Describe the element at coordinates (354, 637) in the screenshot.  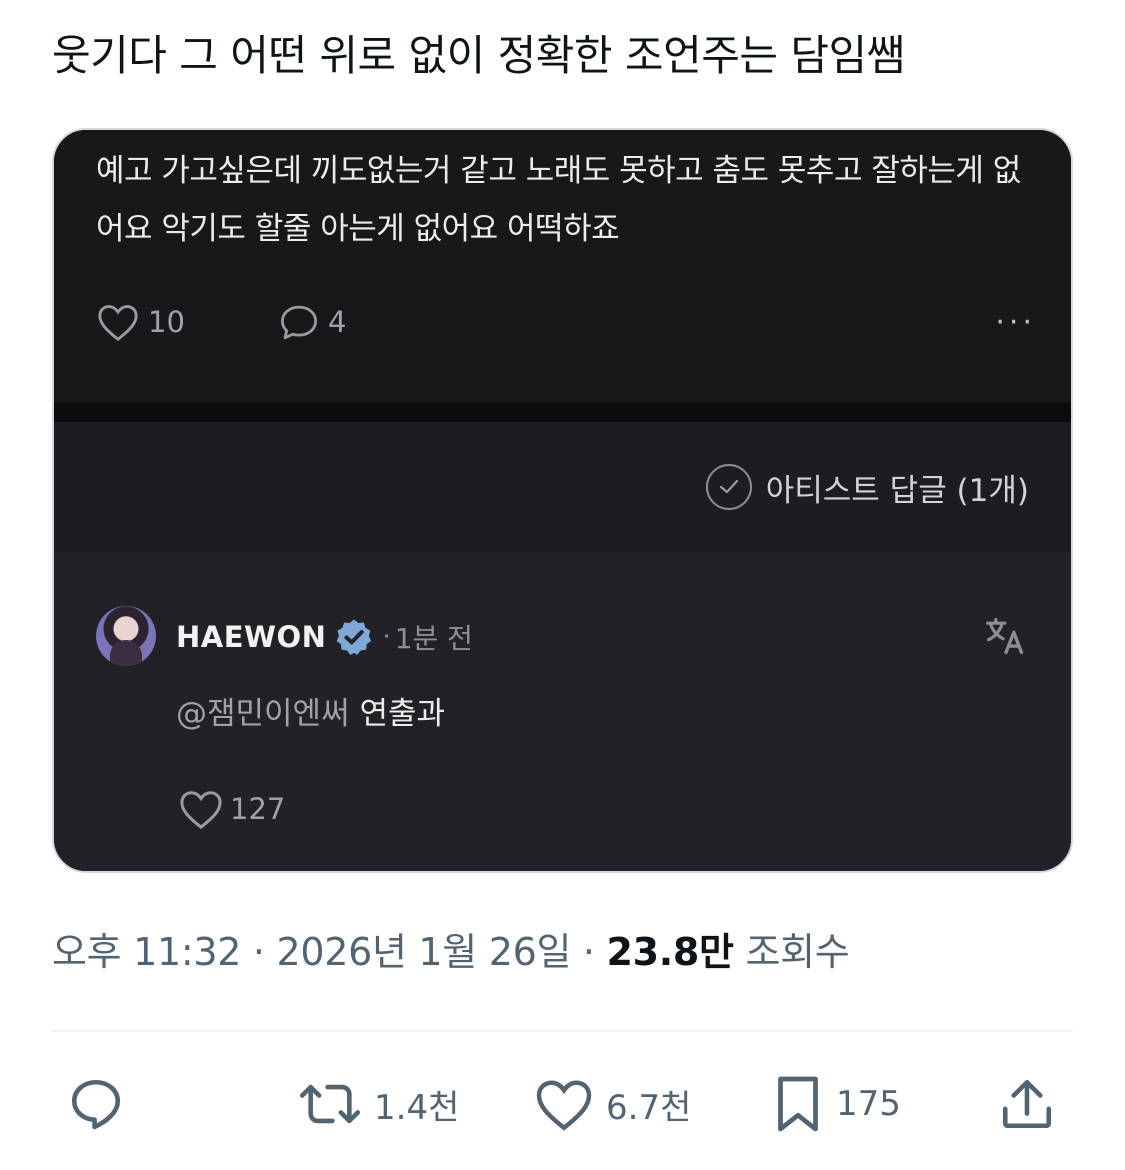
I see `verified-badge-icon` at that location.